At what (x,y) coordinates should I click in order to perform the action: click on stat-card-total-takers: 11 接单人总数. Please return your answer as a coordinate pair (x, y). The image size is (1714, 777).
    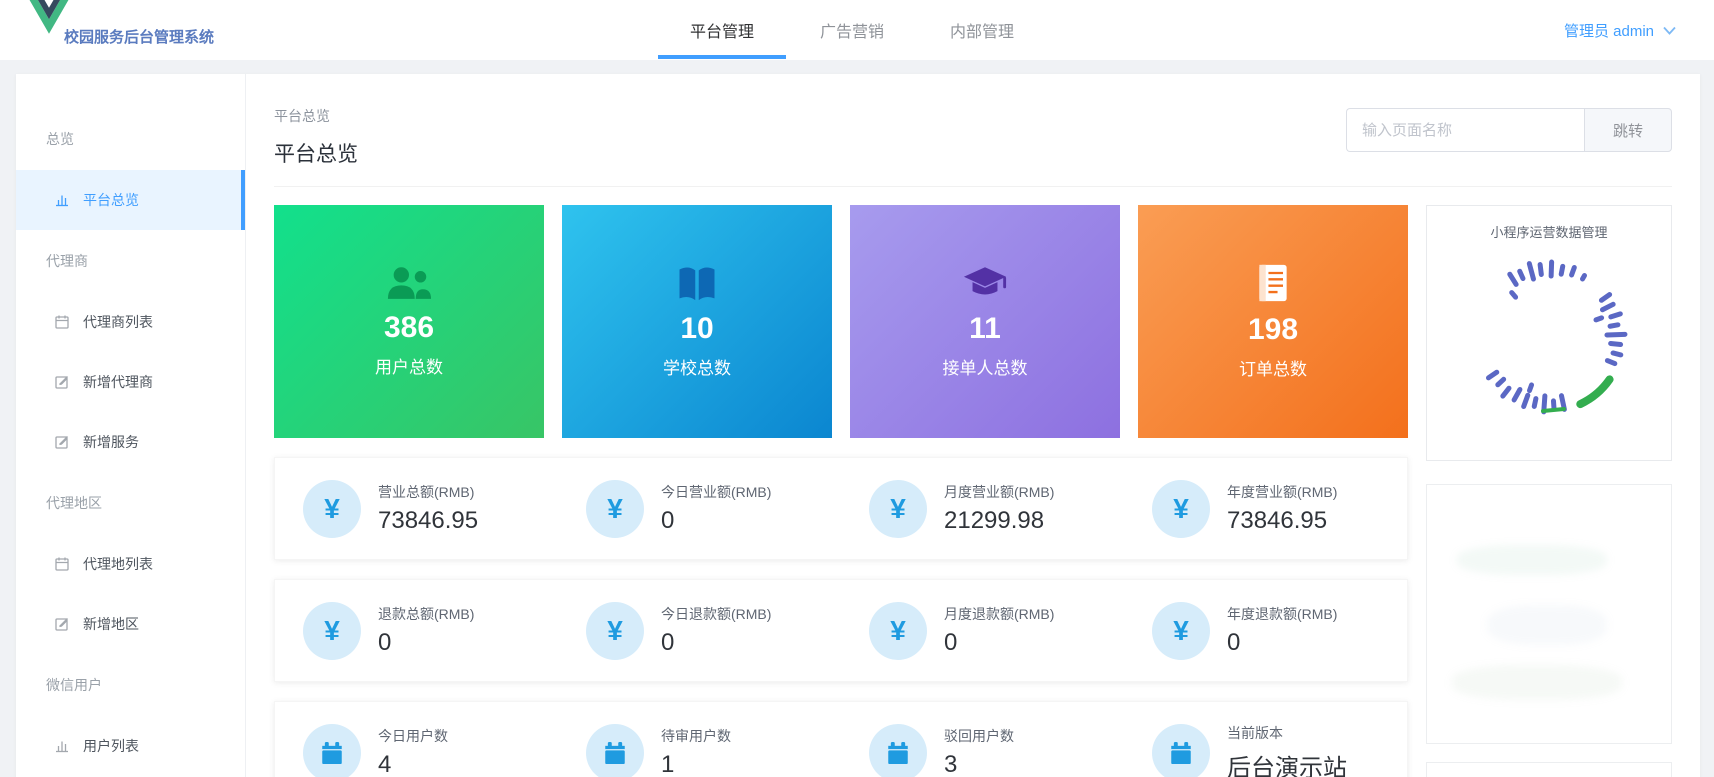
    Looking at the image, I should click on (985, 321).